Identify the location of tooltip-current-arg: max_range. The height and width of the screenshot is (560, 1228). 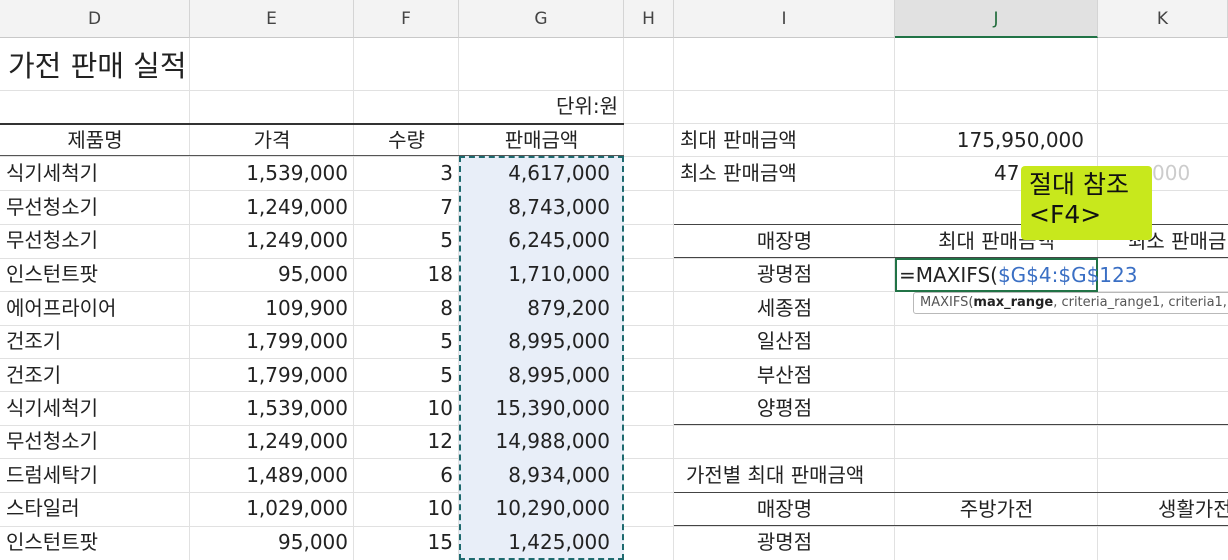
(1013, 302).